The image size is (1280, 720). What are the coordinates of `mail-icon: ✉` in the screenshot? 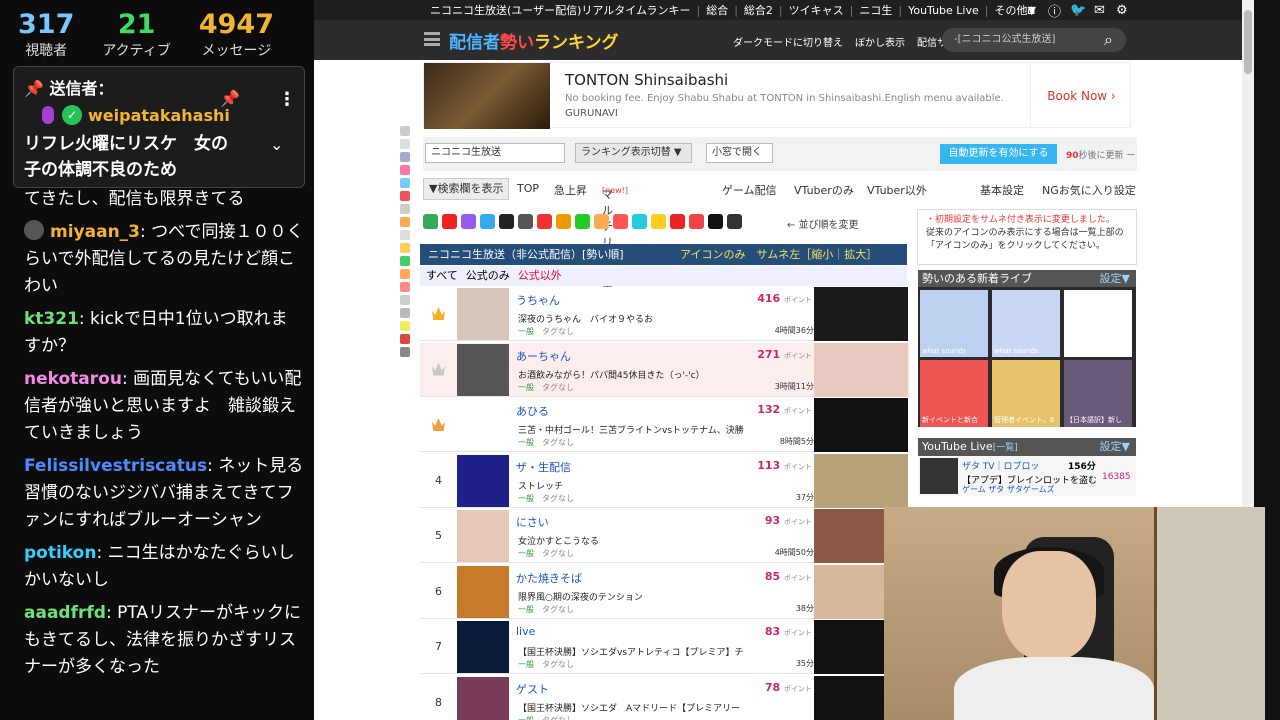 It's located at (1099, 10).